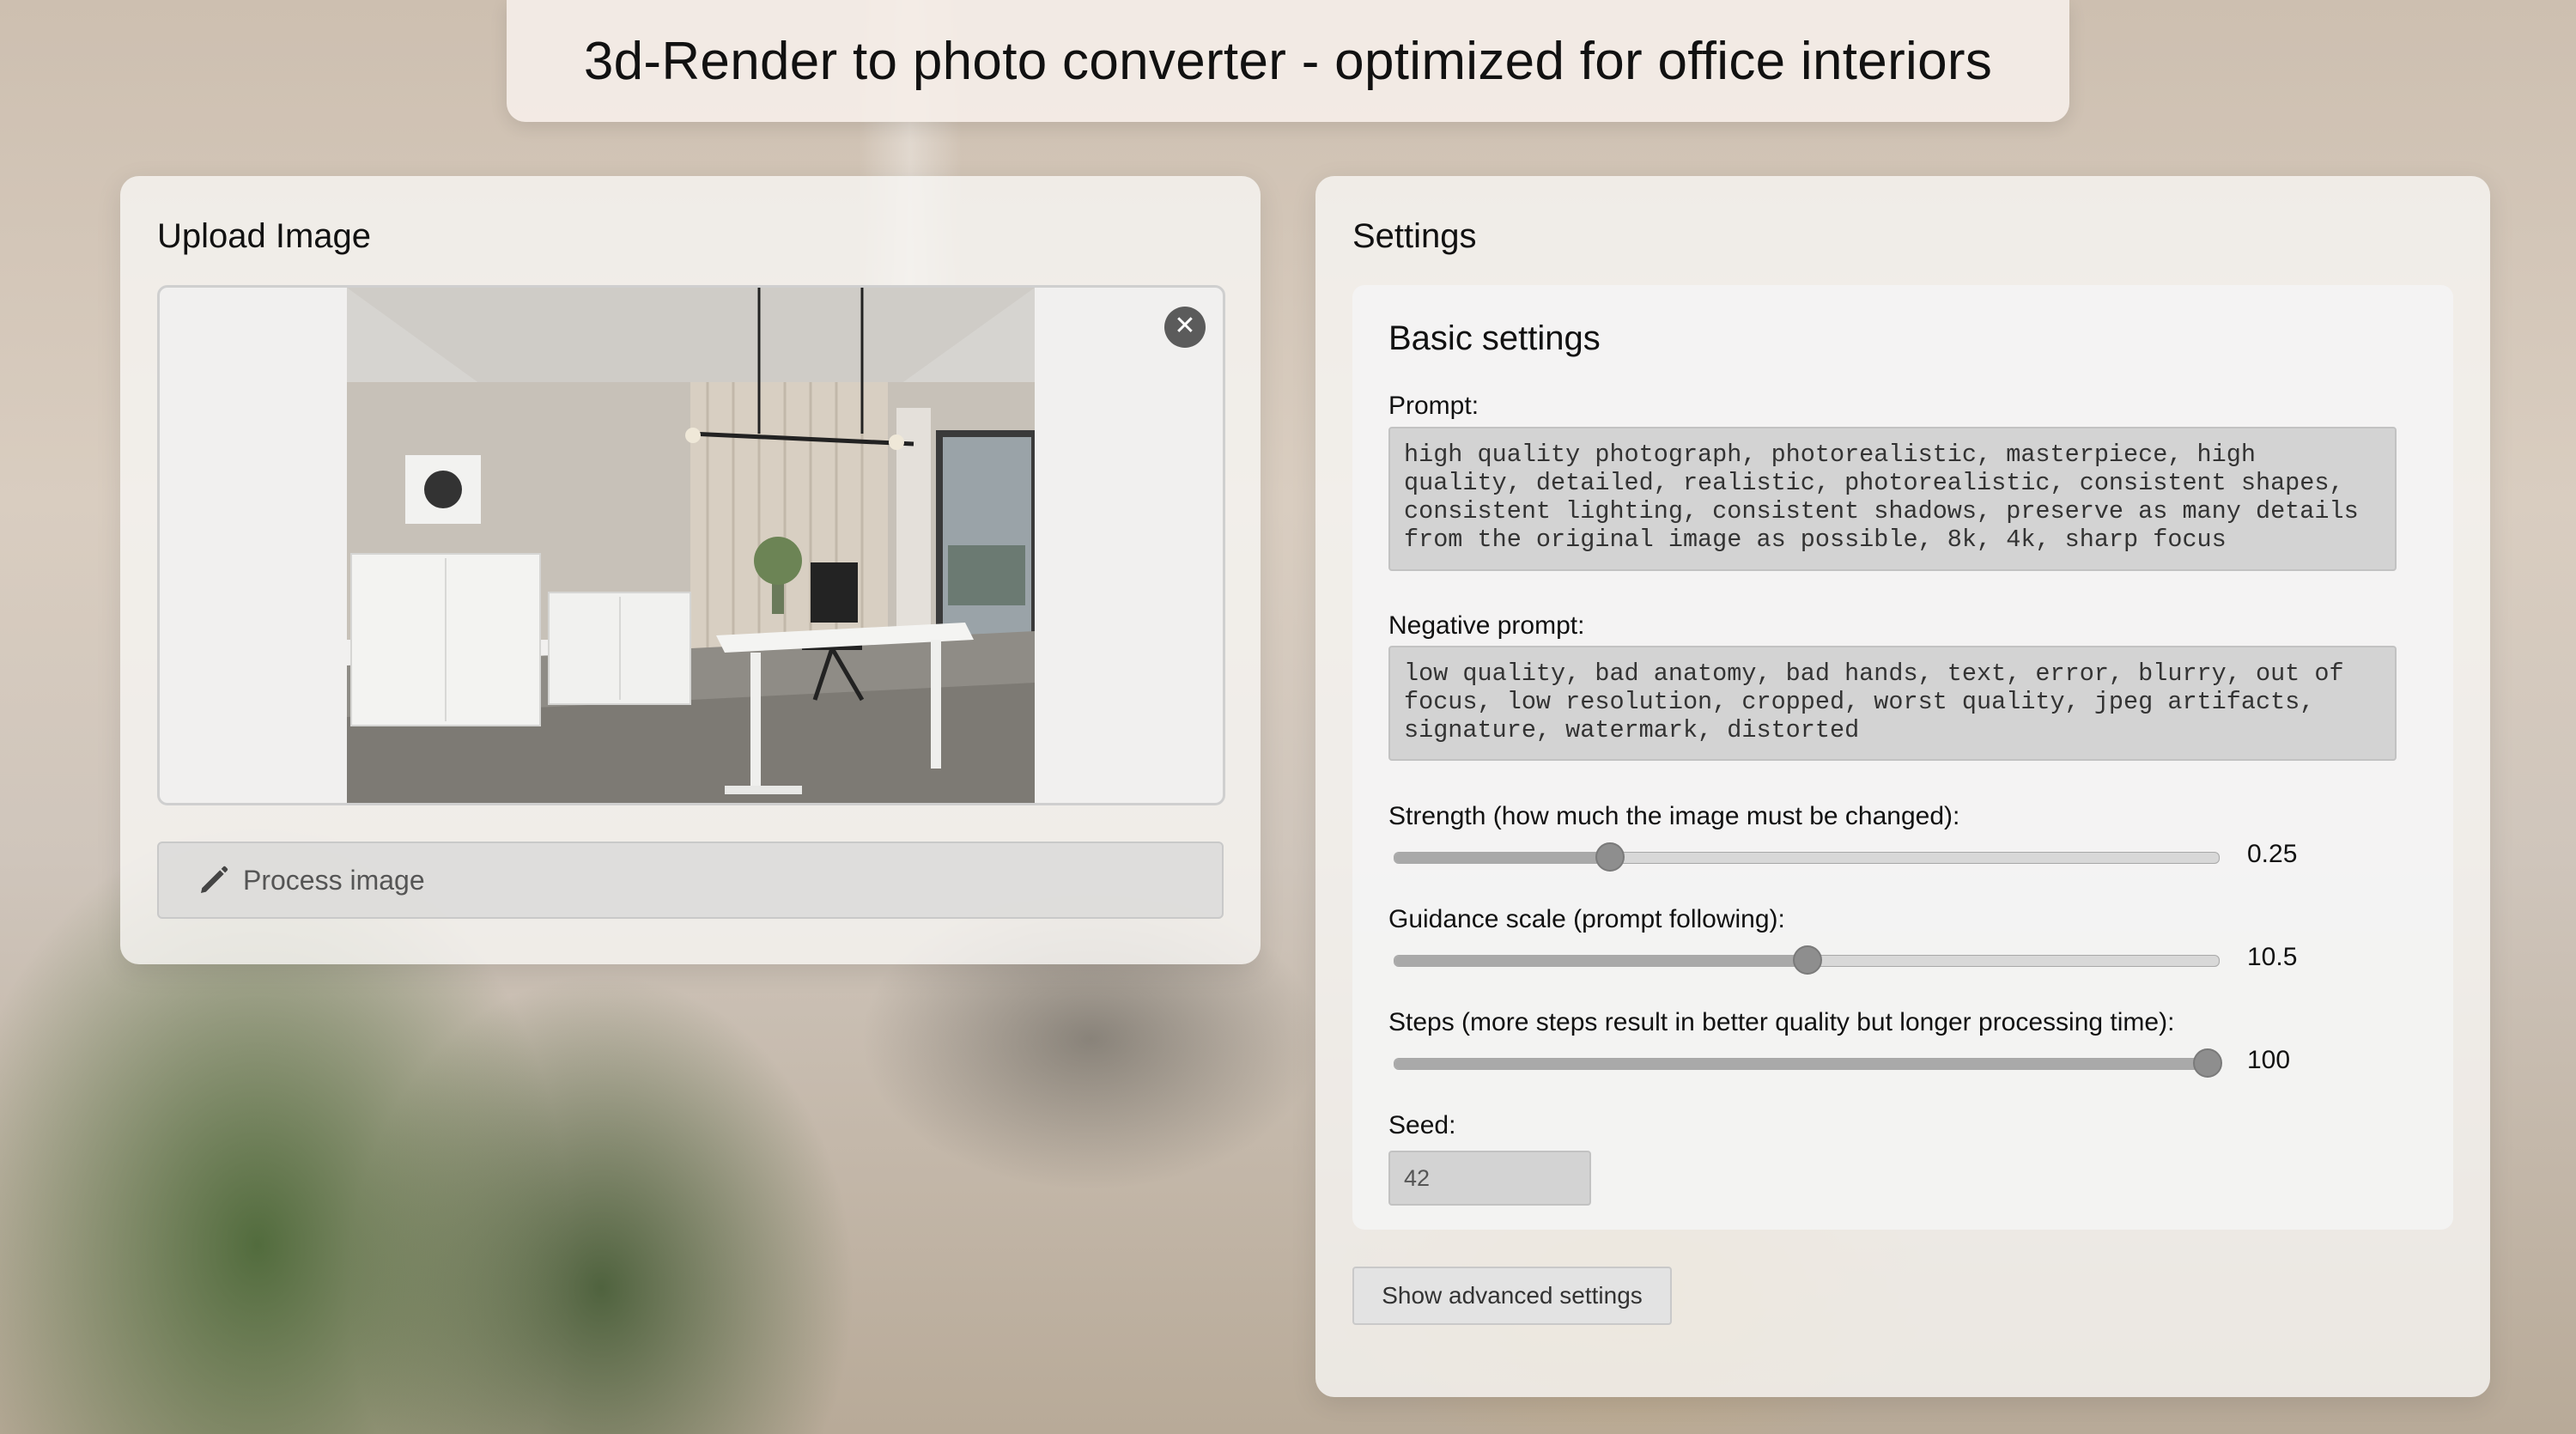 The image size is (2576, 1434). Describe the element at coordinates (2269, 1060) in the screenshot. I see `steps-value: 100` at that location.